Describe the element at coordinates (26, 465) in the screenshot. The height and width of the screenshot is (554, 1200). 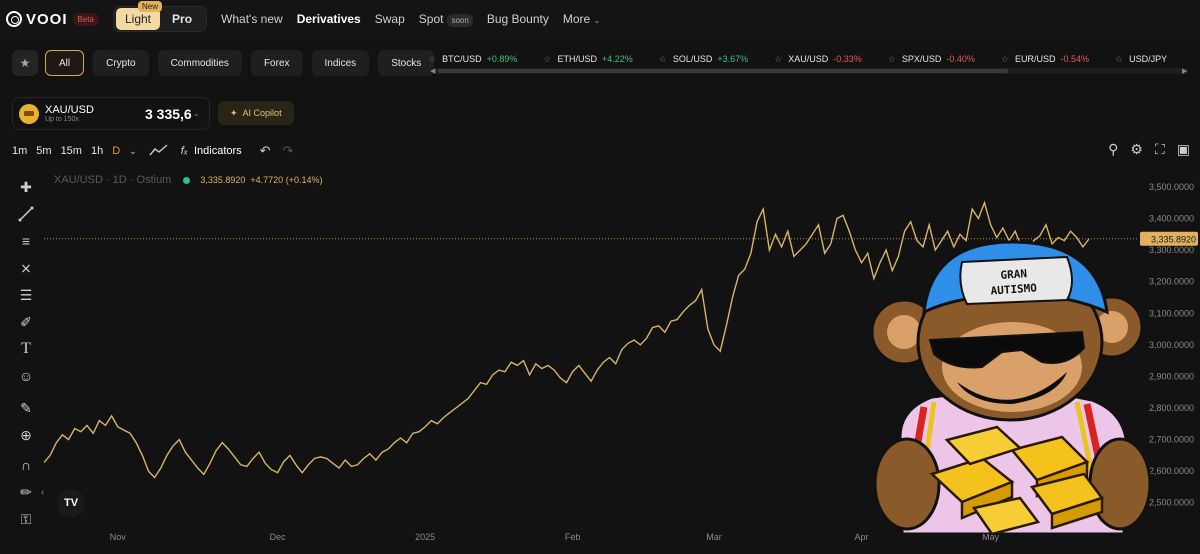
I see `magnet-icon: ∩` at that location.